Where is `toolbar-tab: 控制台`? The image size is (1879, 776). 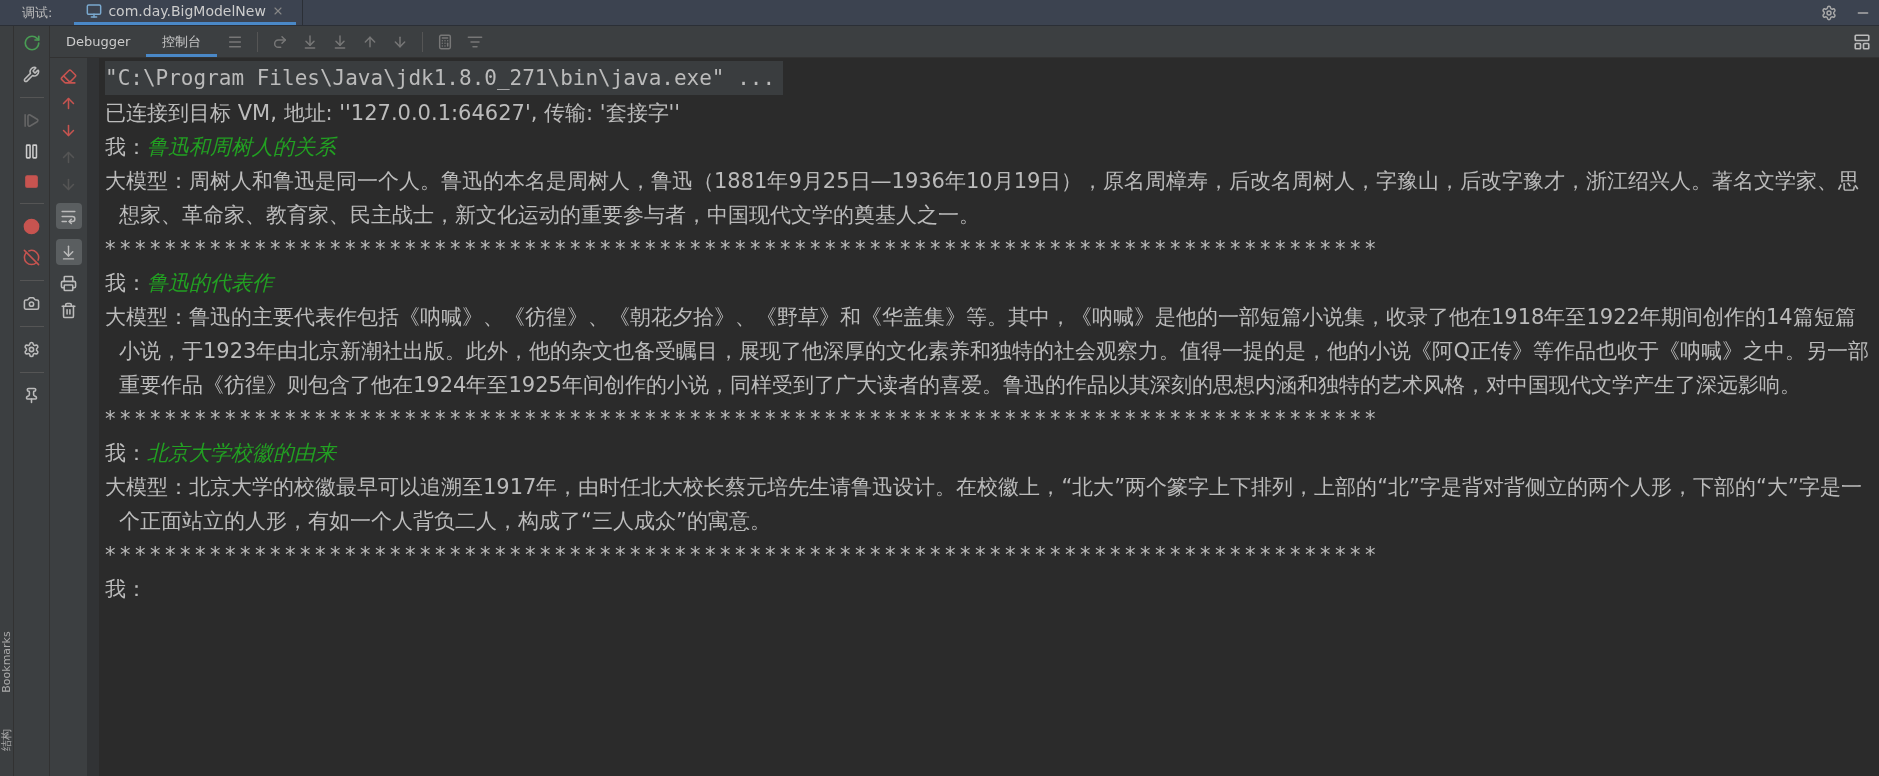
toolbar-tab: 控制台 is located at coordinates (182, 41).